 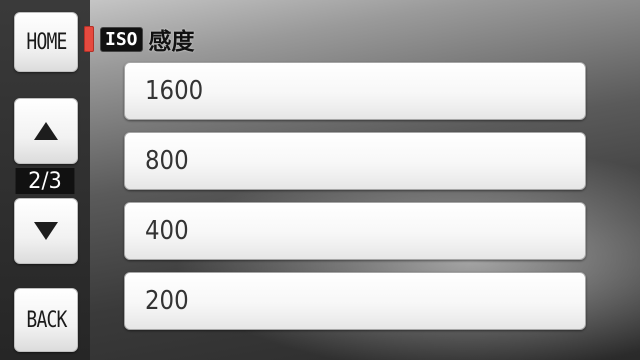 What do you see at coordinates (167, 161) in the screenshot?
I see `option-label: 800` at bounding box center [167, 161].